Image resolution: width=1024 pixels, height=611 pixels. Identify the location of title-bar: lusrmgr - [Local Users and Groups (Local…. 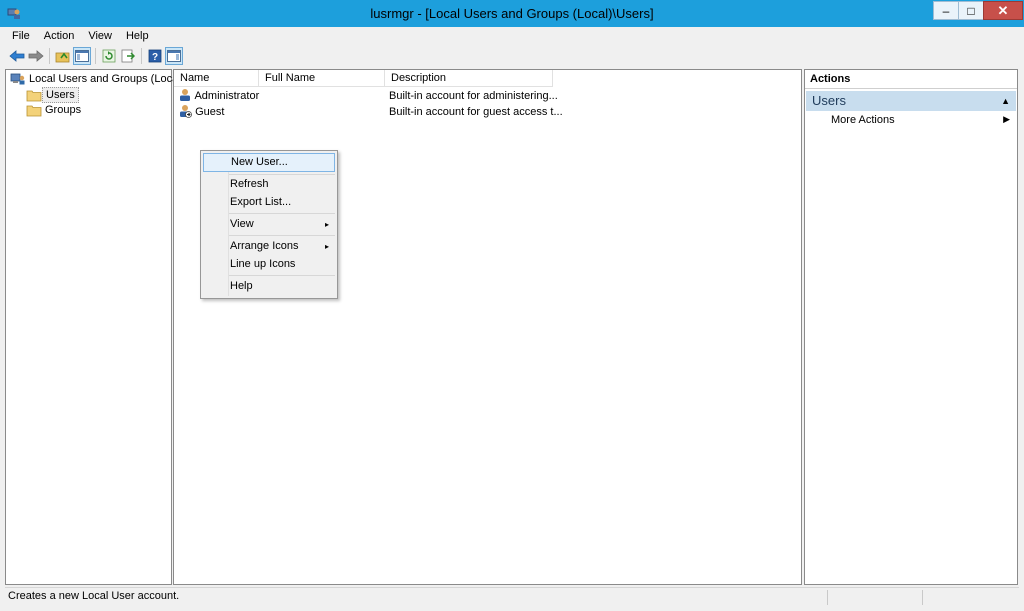
(512, 13).